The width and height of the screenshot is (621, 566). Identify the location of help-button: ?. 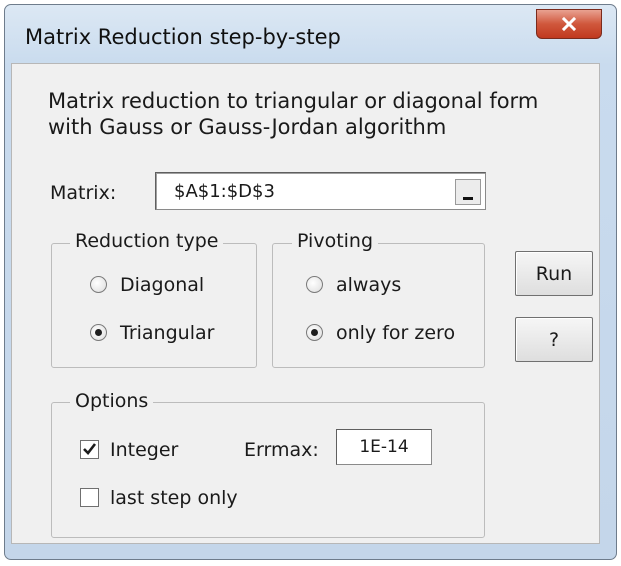
(554, 339).